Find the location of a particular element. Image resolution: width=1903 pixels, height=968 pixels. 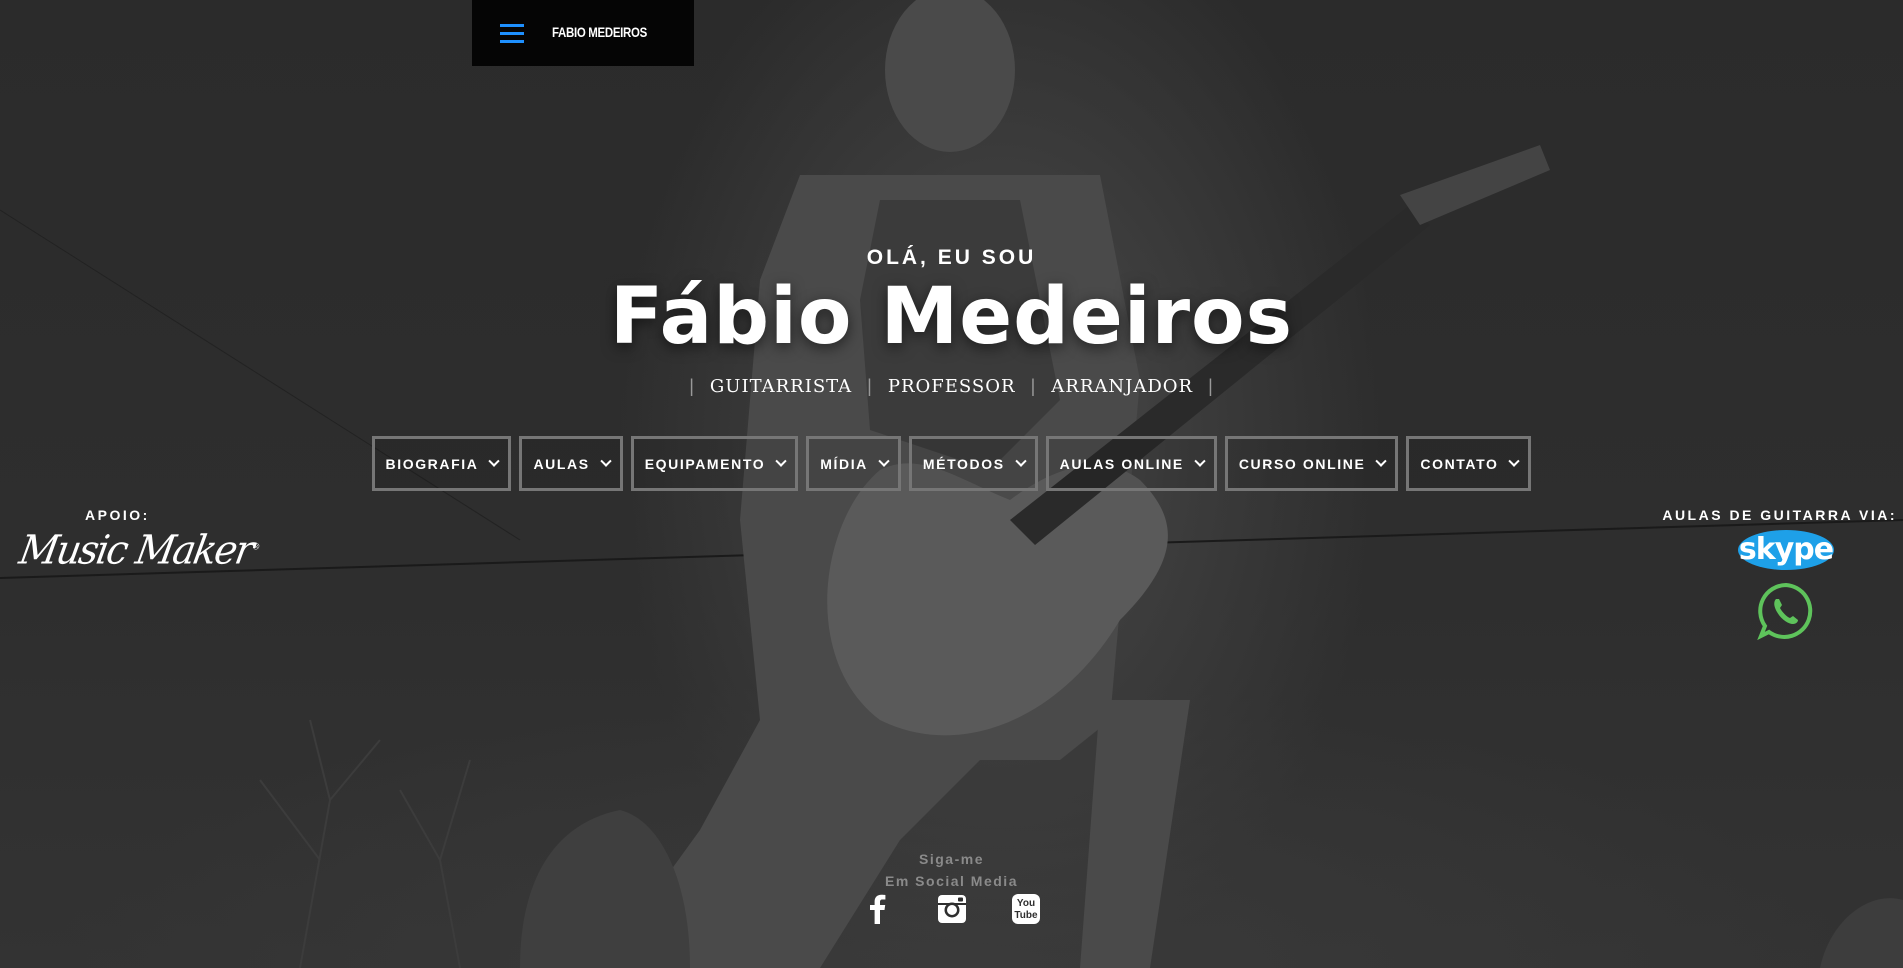

instagram-icon is located at coordinates (952, 909).